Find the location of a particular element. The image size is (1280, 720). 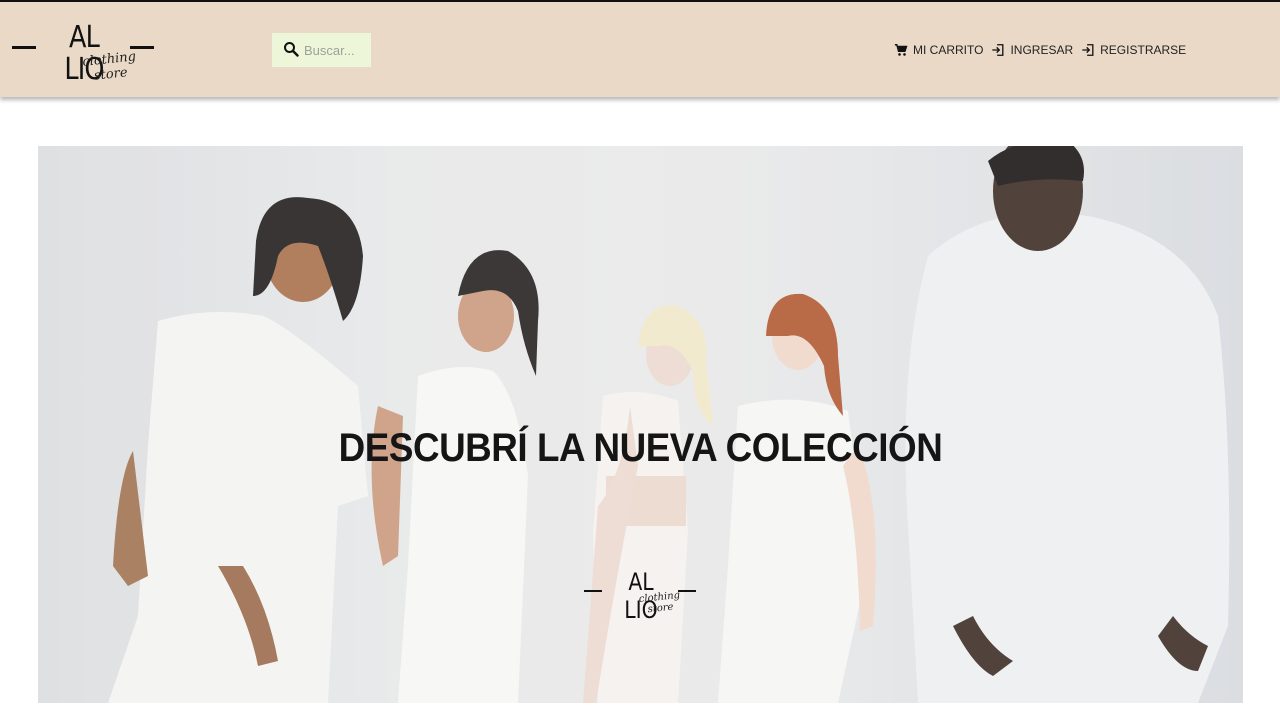

hero-logo-dash-left is located at coordinates (593, 591).